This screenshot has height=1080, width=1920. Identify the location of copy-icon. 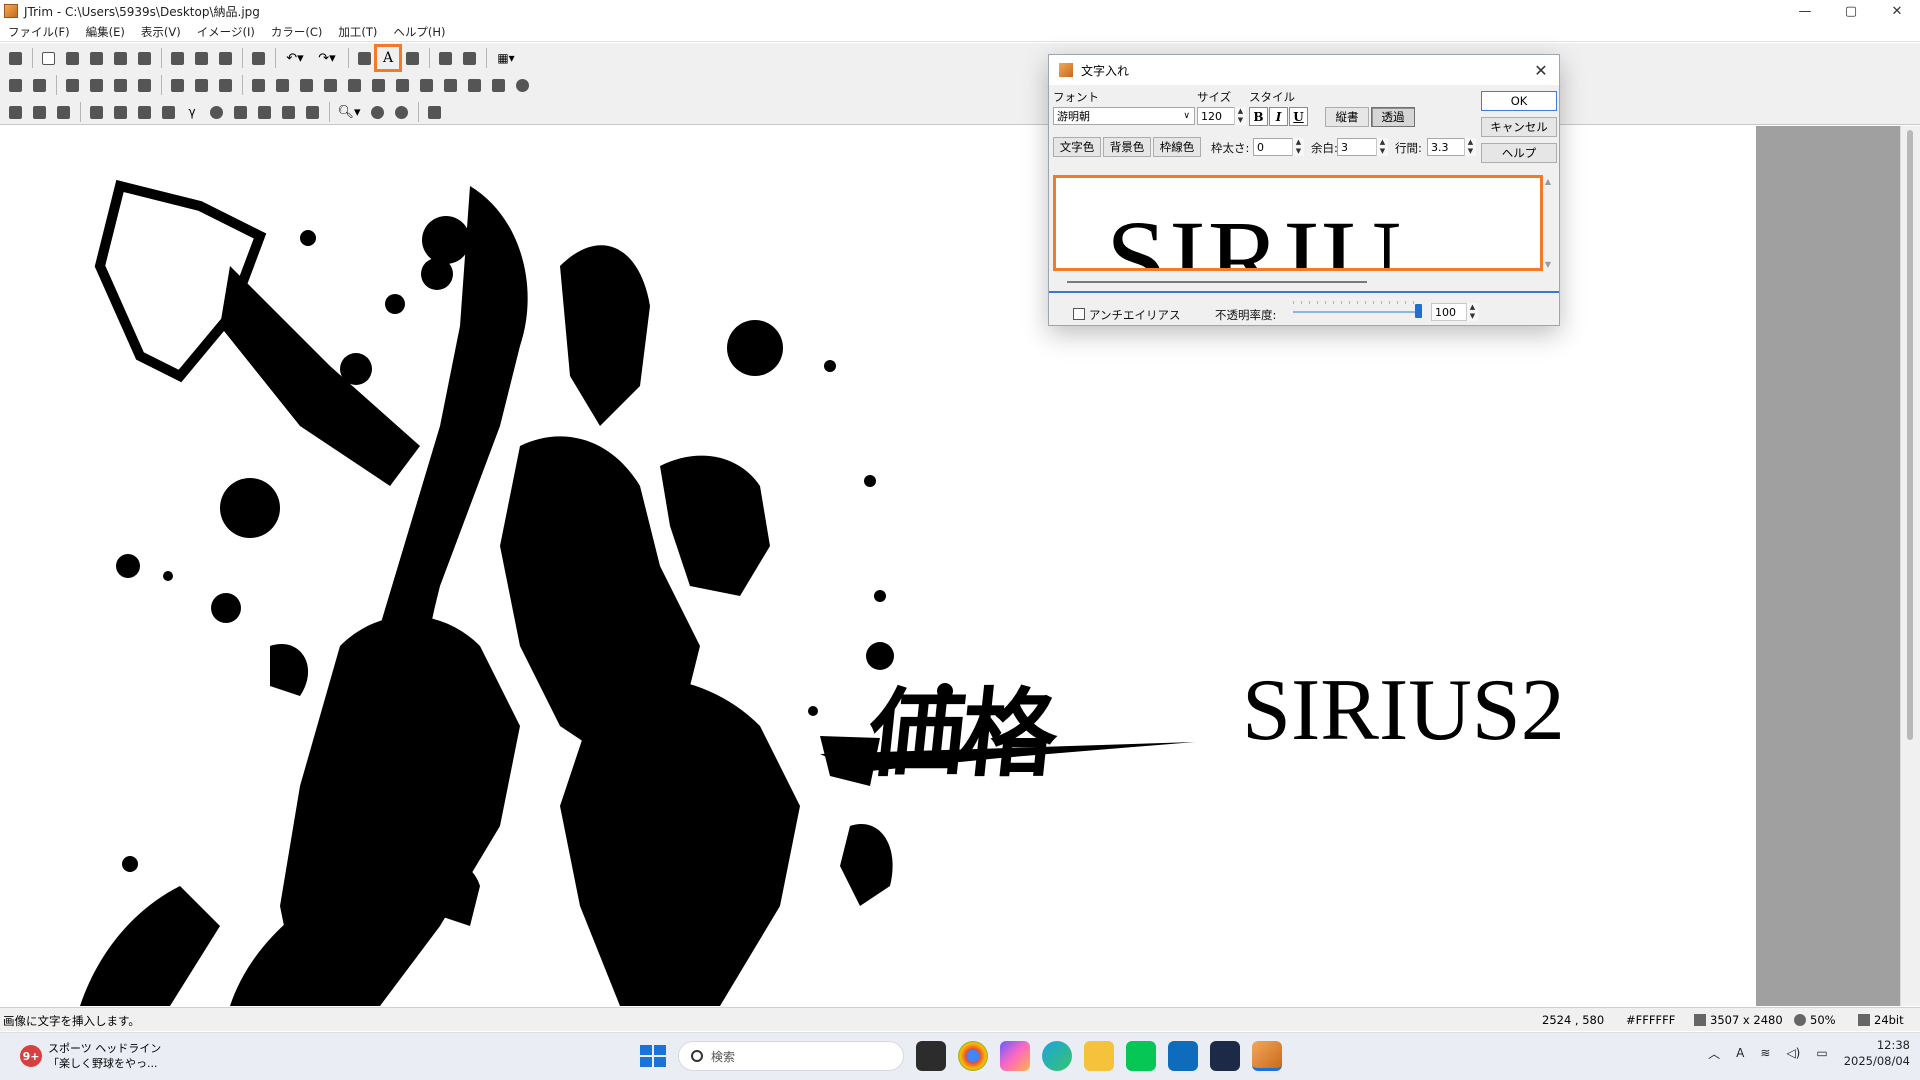
(177, 58).